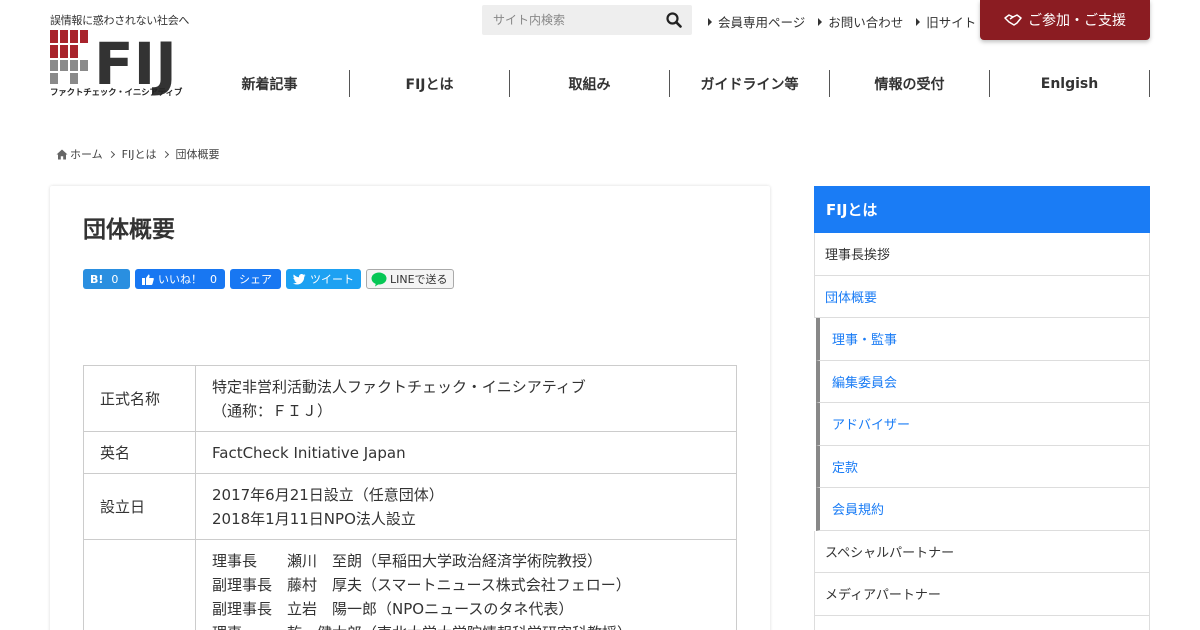 The image size is (1200, 630). I want to click on home-icon, so click(62, 154).